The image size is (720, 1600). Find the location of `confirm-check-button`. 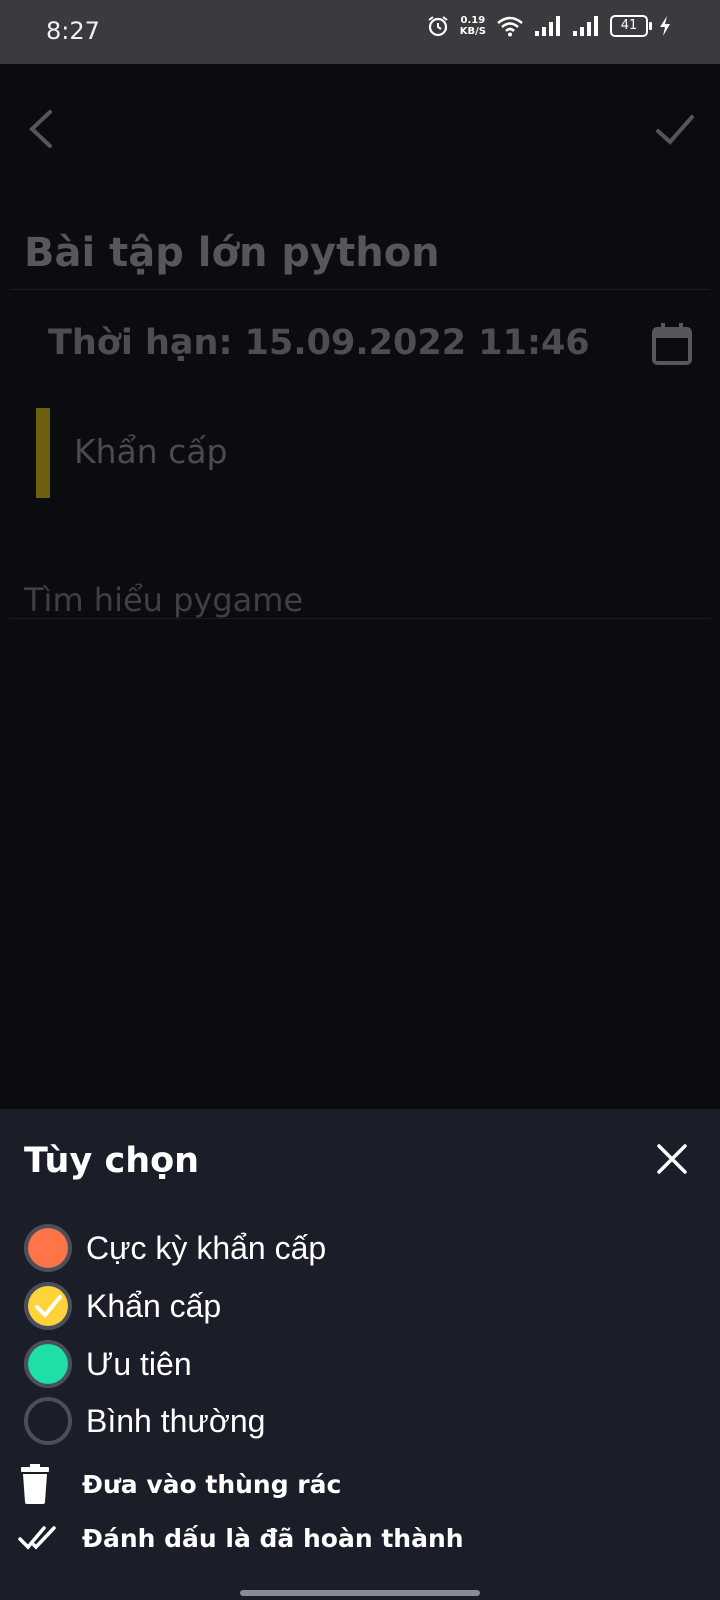

confirm-check-button is located at coordinates (675, 129).